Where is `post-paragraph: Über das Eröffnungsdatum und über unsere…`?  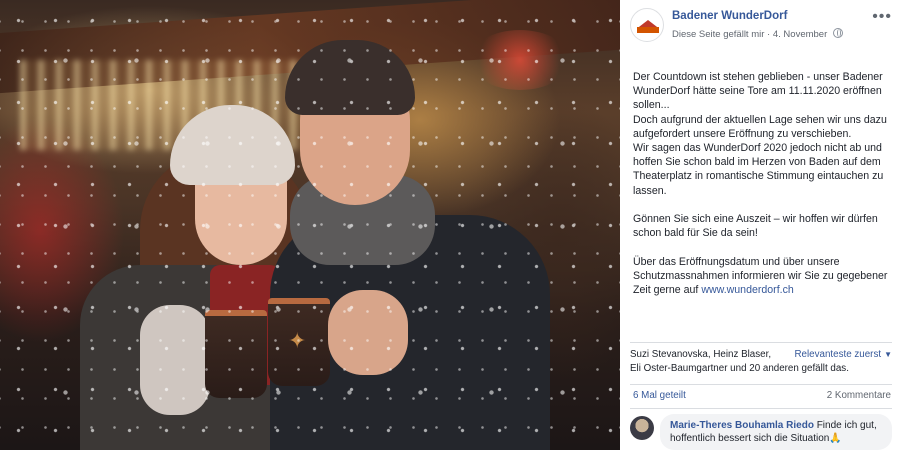 post-paragraph: Über das Eröffnungsdatum und über unsere… is located at coordinates (762, 276).